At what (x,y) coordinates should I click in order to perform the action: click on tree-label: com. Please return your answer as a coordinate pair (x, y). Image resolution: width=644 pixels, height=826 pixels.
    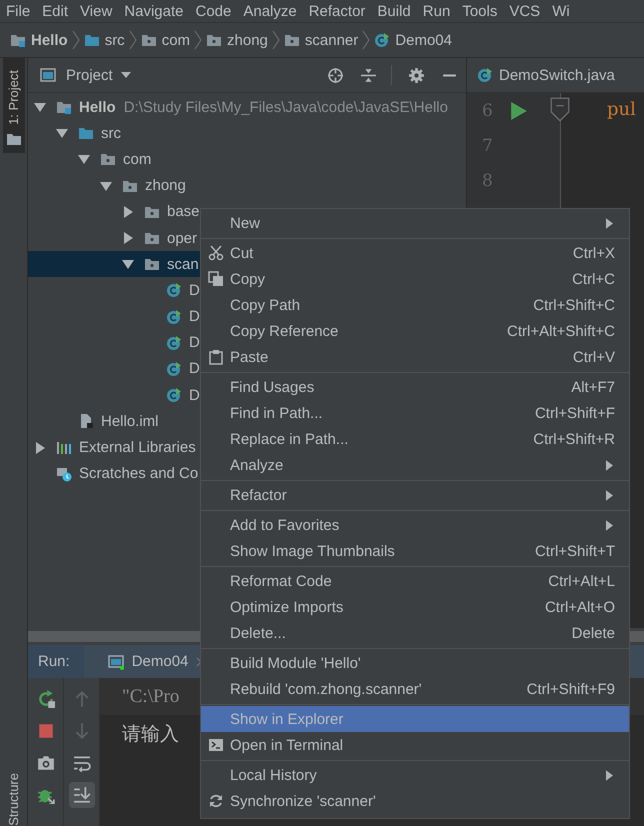
    Looking at the image, I should click on (137, 159).